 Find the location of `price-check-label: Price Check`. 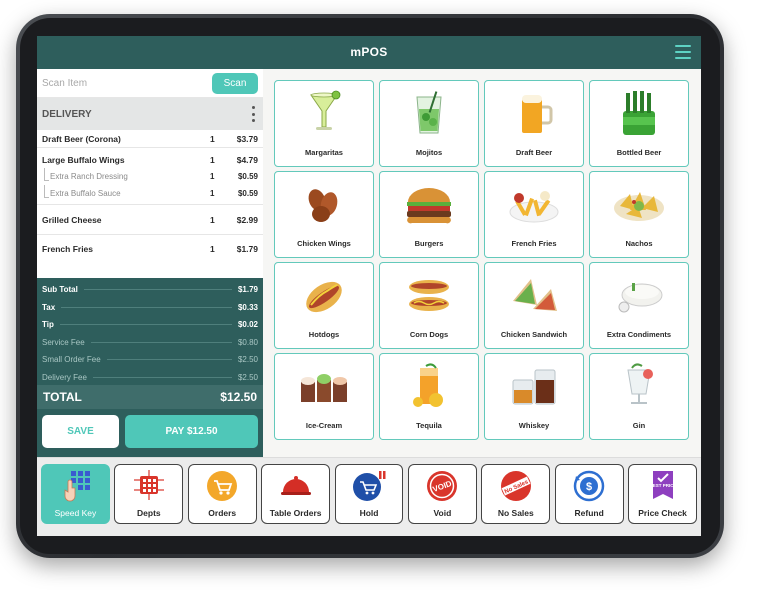

price-check-label: Price Check is located at coordinates (662, 513).